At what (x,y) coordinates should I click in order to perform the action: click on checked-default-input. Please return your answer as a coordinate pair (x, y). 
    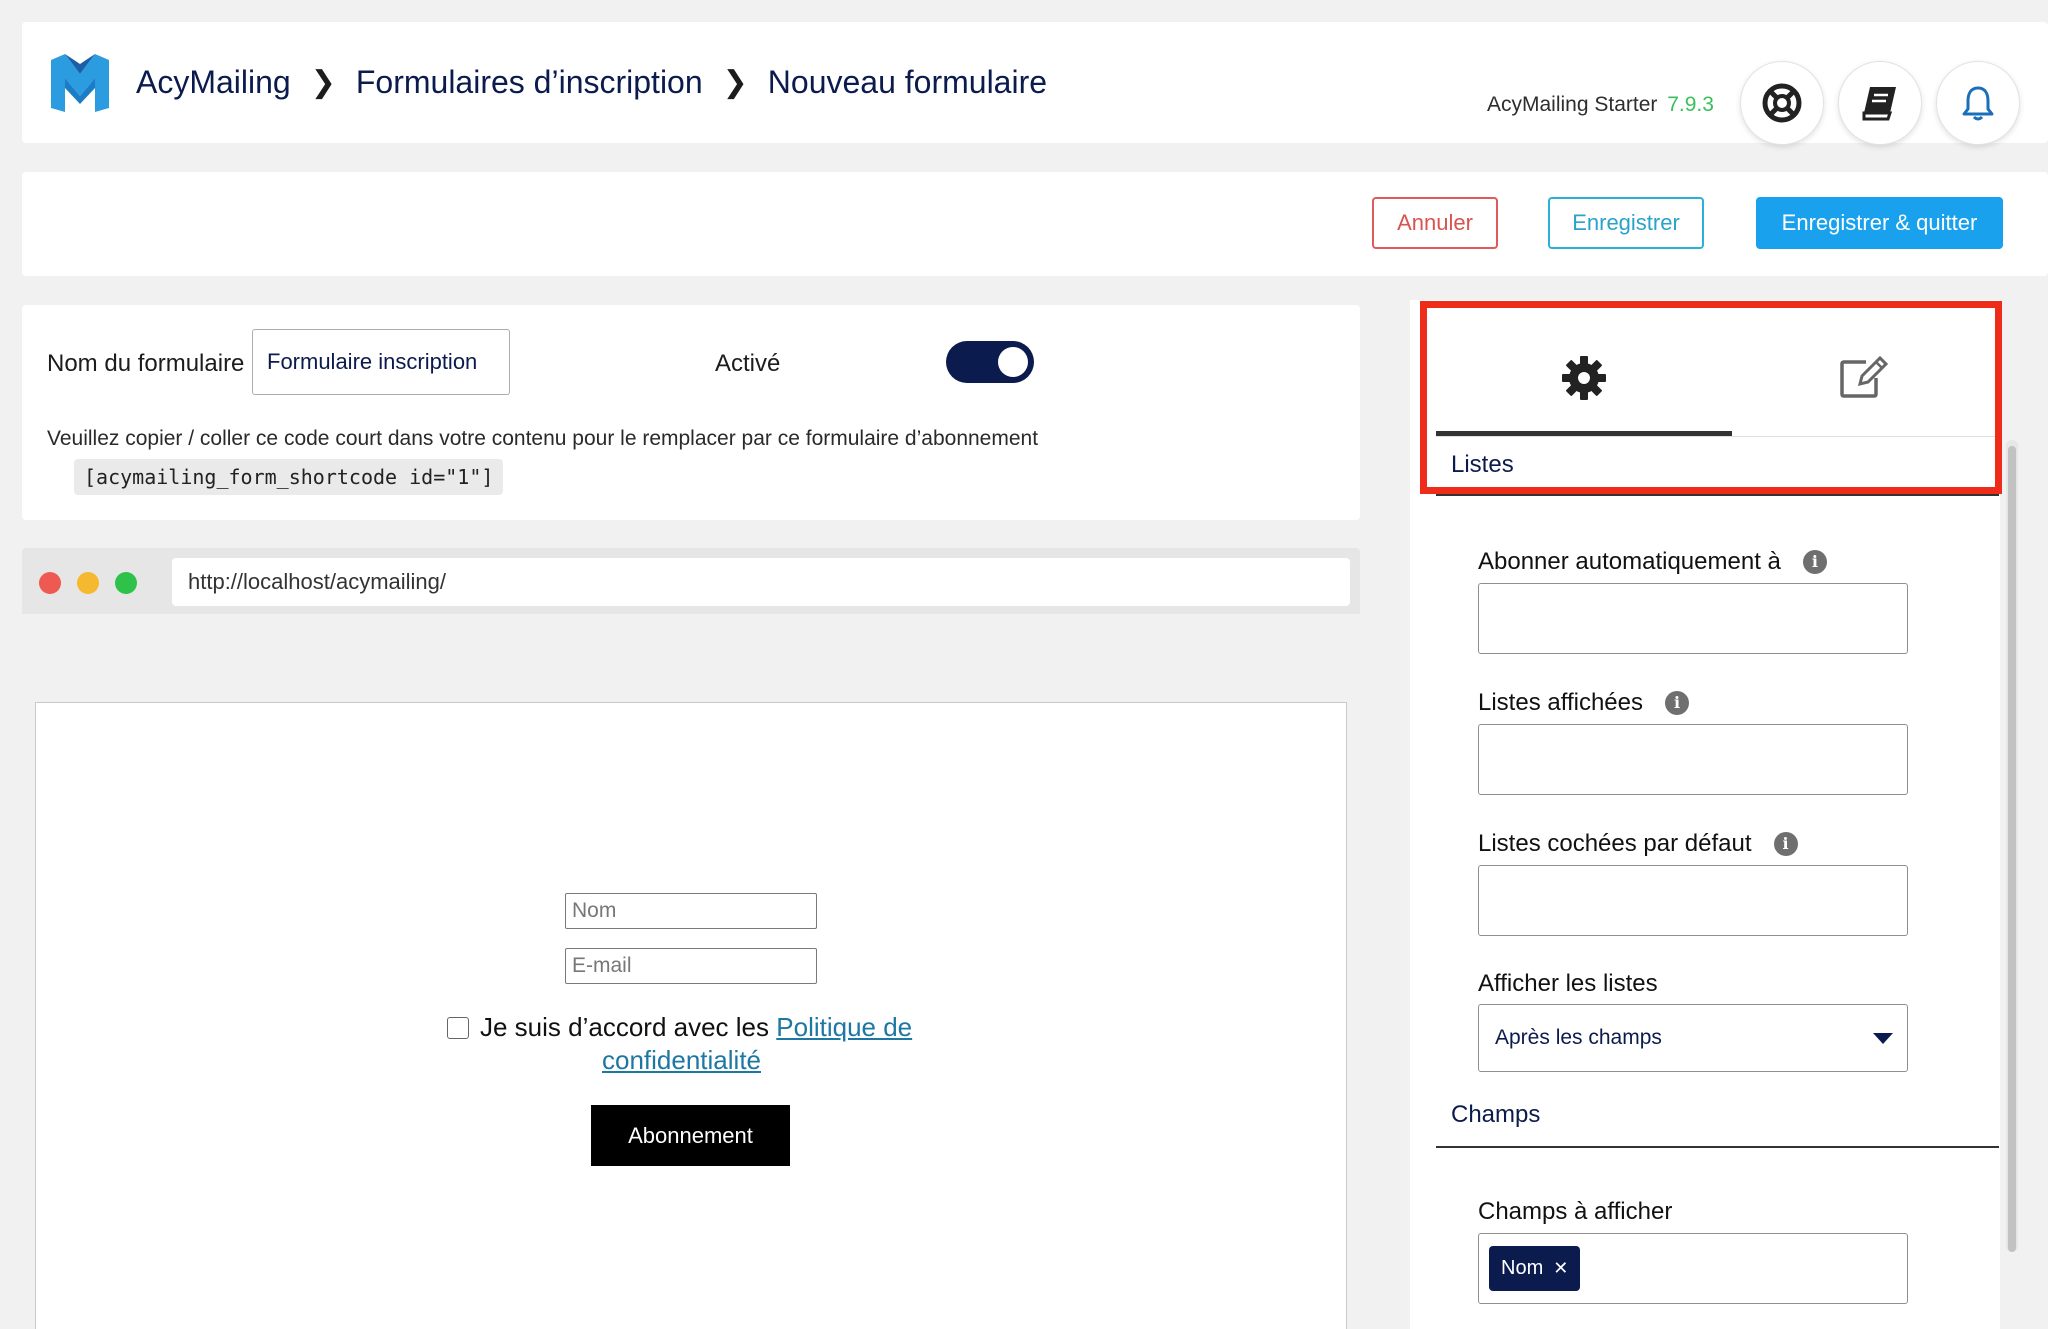
    Looking at the image, I should click on (1693, 900).